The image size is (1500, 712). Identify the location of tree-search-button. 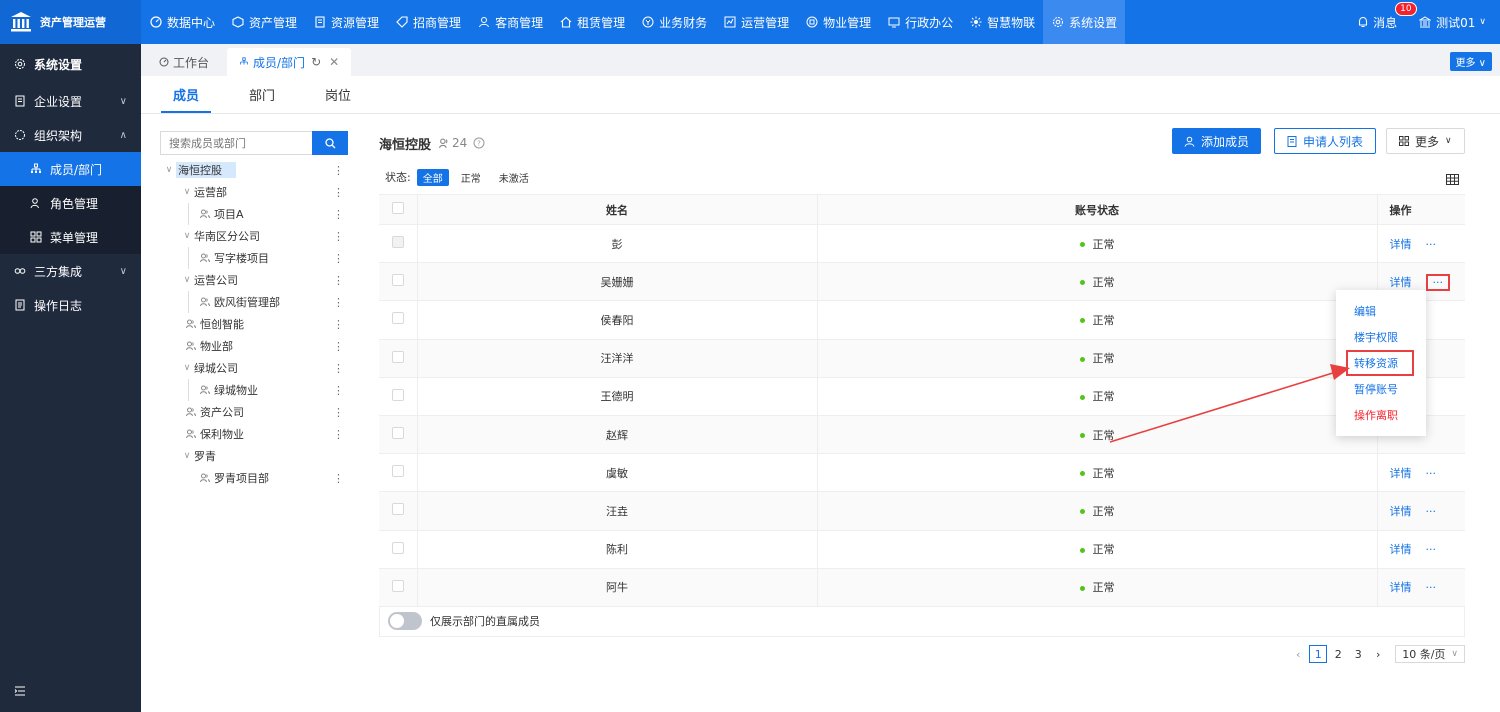
(330, 143).